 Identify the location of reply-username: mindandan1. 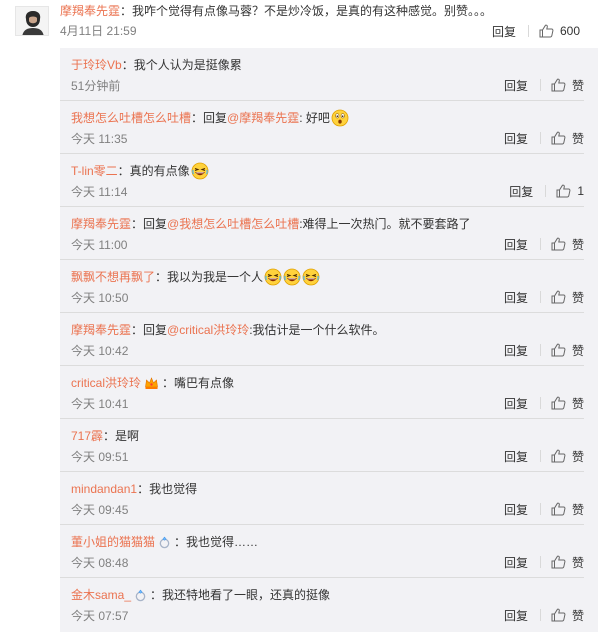
(104, 489).